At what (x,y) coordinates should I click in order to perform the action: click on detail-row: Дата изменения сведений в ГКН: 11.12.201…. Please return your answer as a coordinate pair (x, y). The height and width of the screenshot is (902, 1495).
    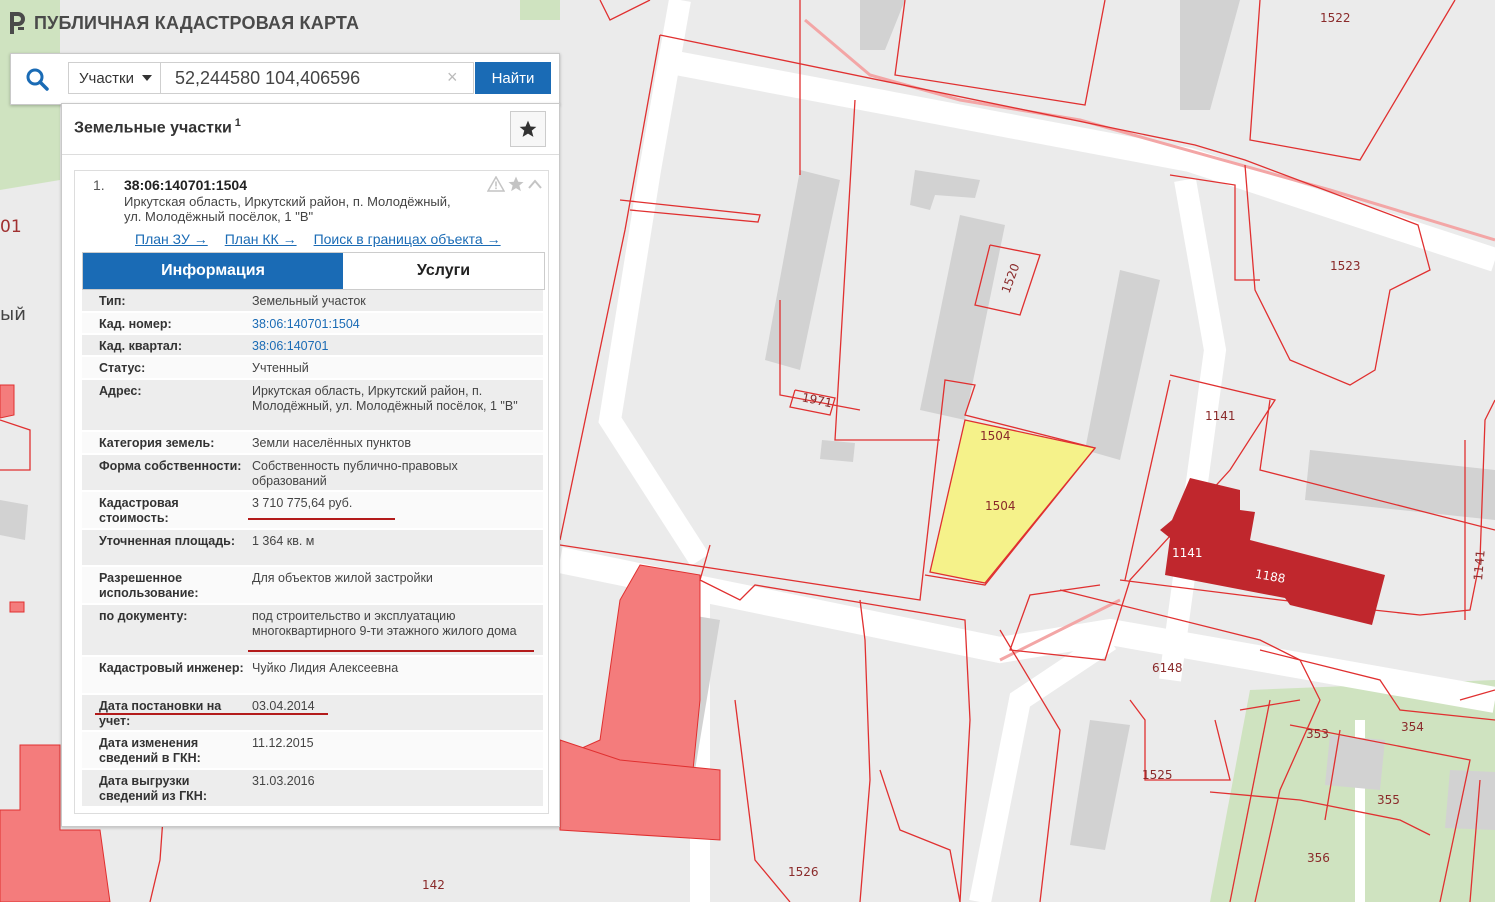
    Looking at the image, I should click on (312, 751).